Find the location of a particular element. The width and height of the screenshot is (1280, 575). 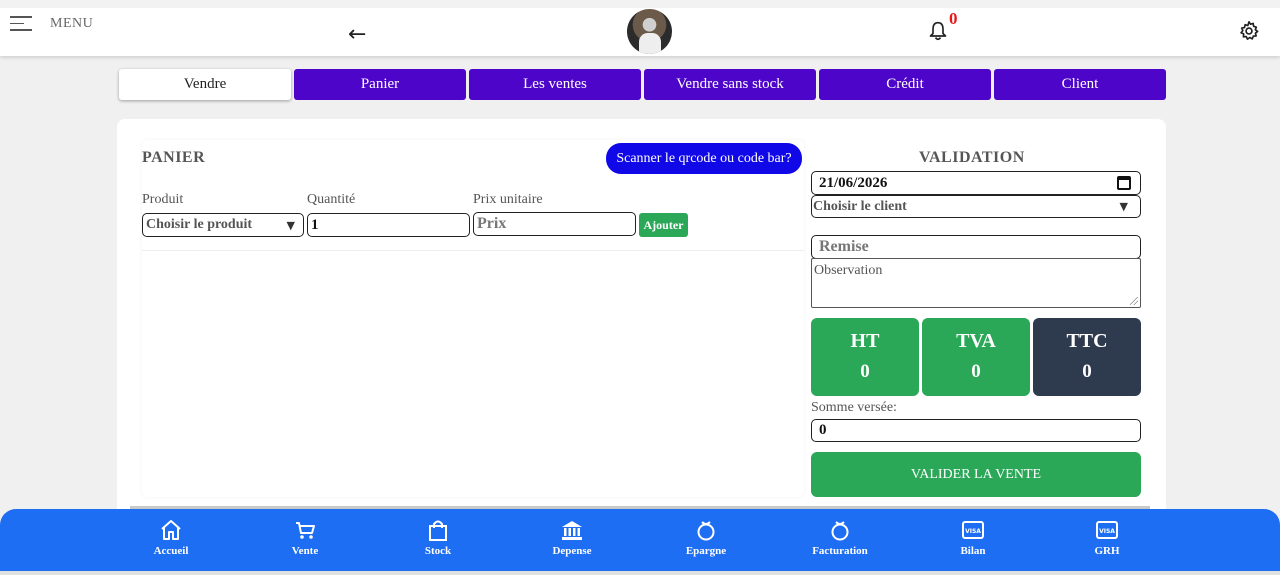

scan-button: Scanner le qrcode ou code bar? is located at coordinates (704, 158).